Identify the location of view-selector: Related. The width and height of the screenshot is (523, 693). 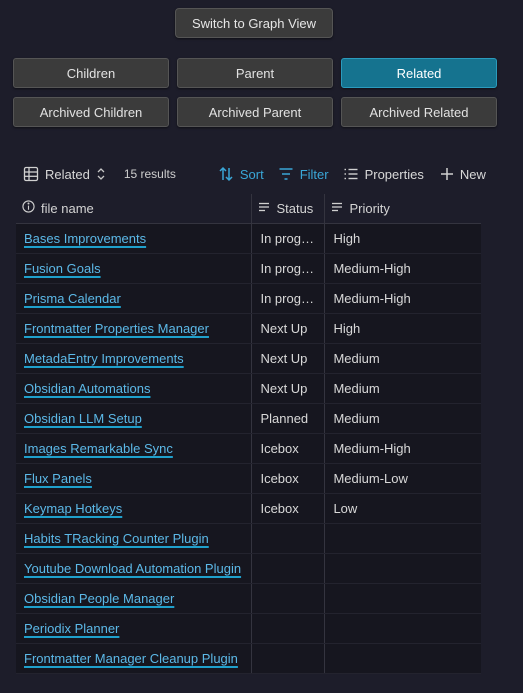
(64, 174).